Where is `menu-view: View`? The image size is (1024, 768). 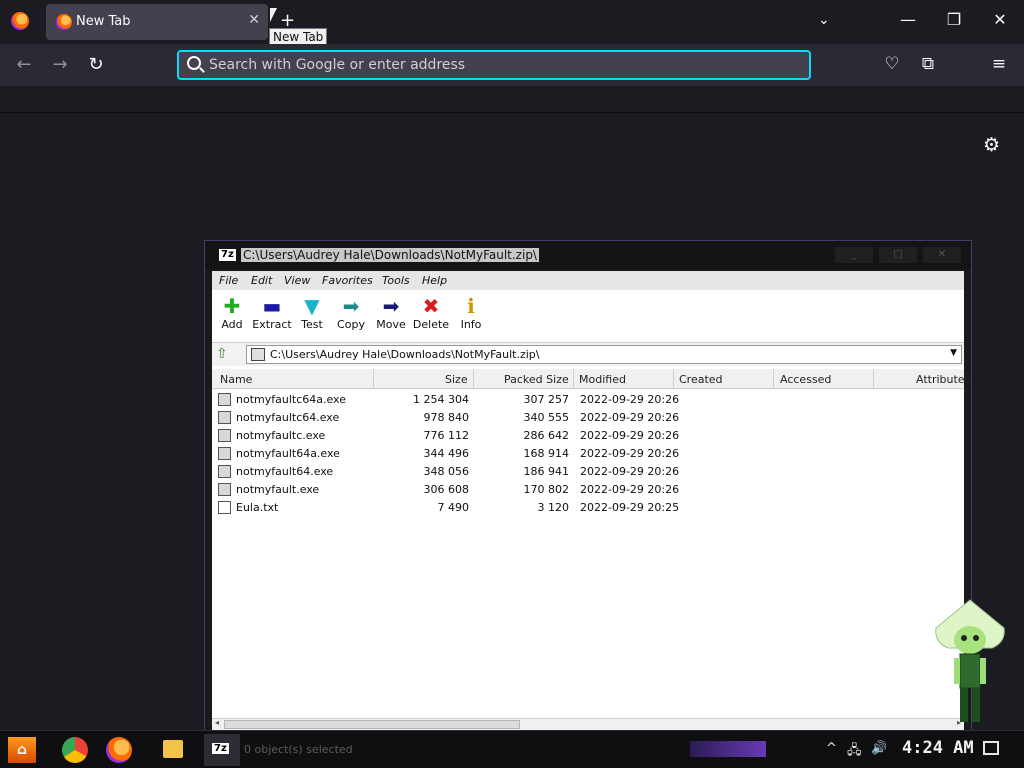
menu-view: View is located at coordinates (297, 280).